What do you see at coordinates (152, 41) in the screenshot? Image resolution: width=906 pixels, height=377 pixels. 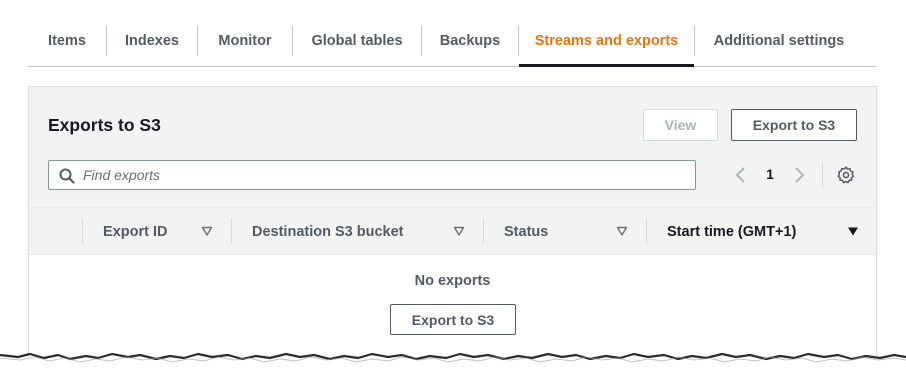 I see `tab-indexes: Indexes` at bounding box center [152, 41].